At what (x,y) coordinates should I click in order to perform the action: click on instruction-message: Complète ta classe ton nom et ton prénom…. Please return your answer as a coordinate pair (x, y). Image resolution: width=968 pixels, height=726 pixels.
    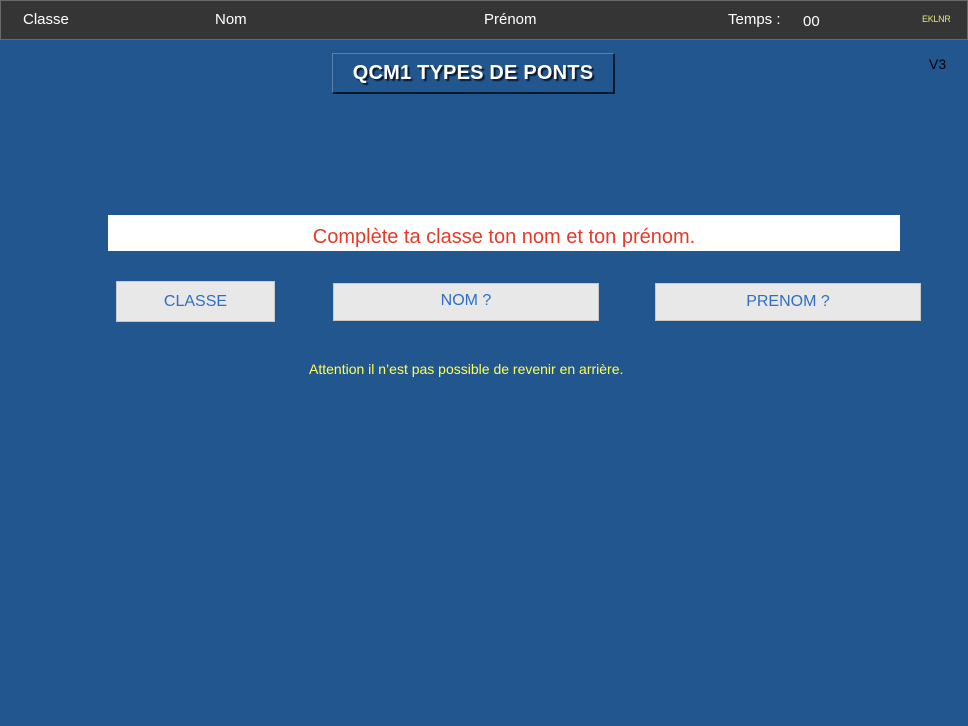
    Looking at the image, I should click on (504, 233).